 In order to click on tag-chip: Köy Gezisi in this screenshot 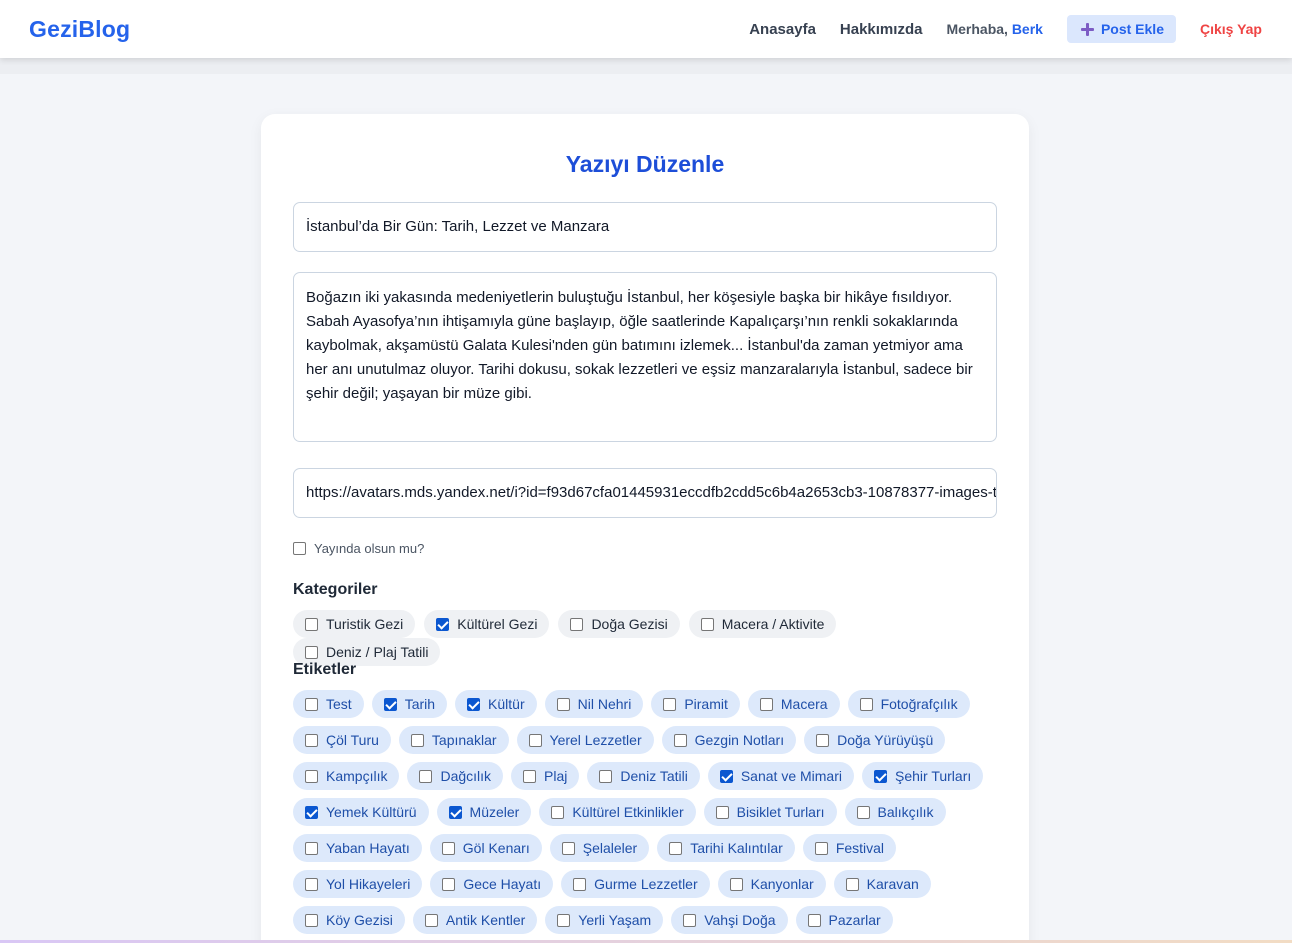, I will do `click(349, 920)`.